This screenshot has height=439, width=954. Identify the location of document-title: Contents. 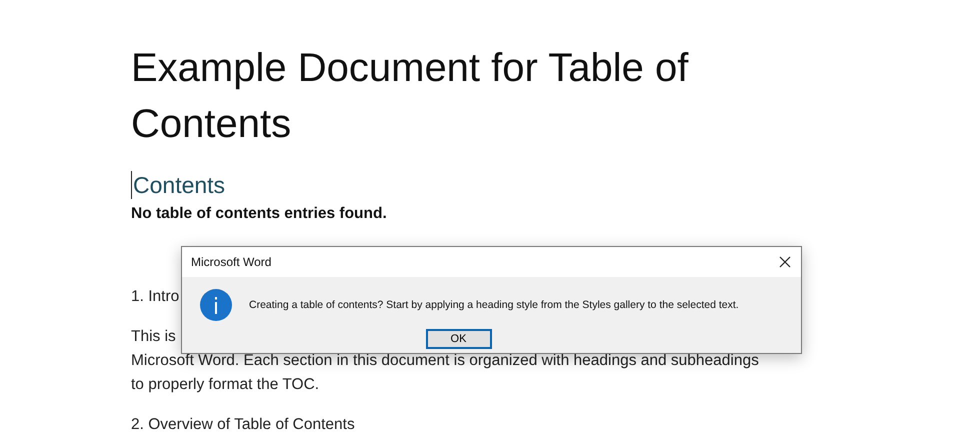
(211, 124).